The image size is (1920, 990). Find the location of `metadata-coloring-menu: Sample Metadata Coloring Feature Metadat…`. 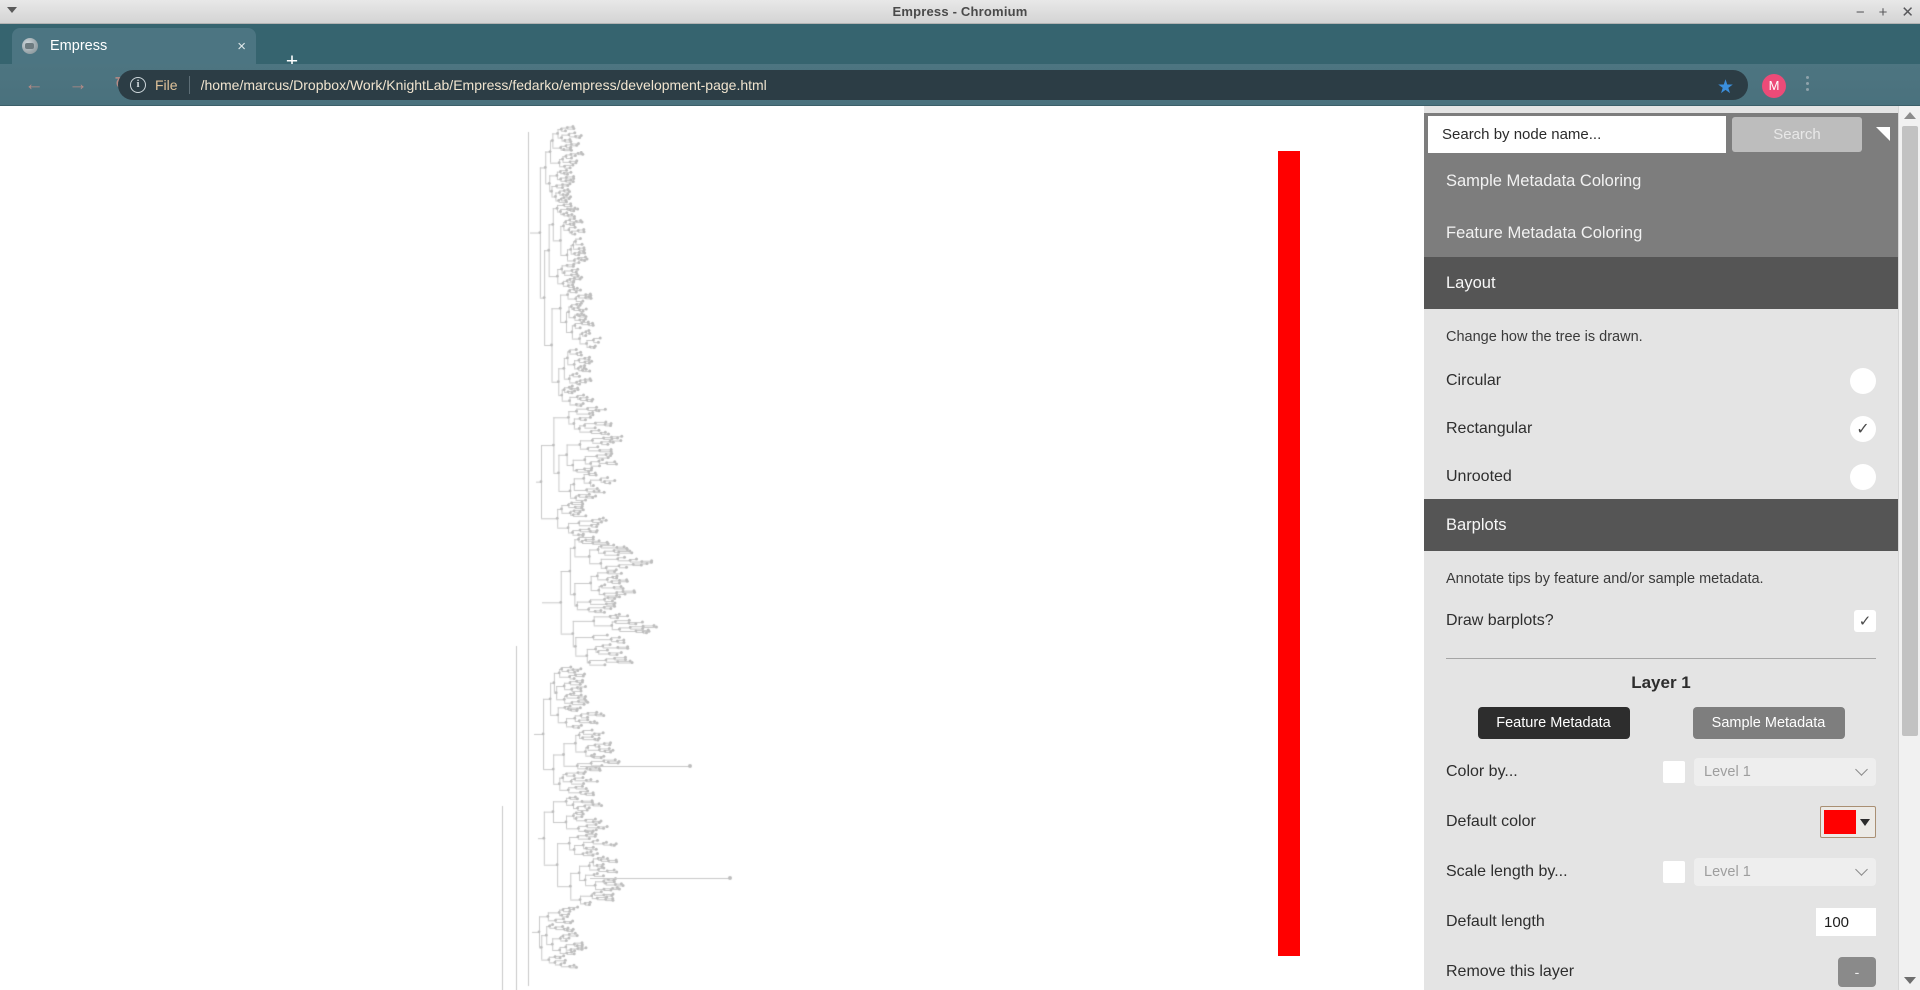

metadata-coloring-menu: Sample Metadata Coloring Feature Metadat… is located at coordinates (1661, 206).